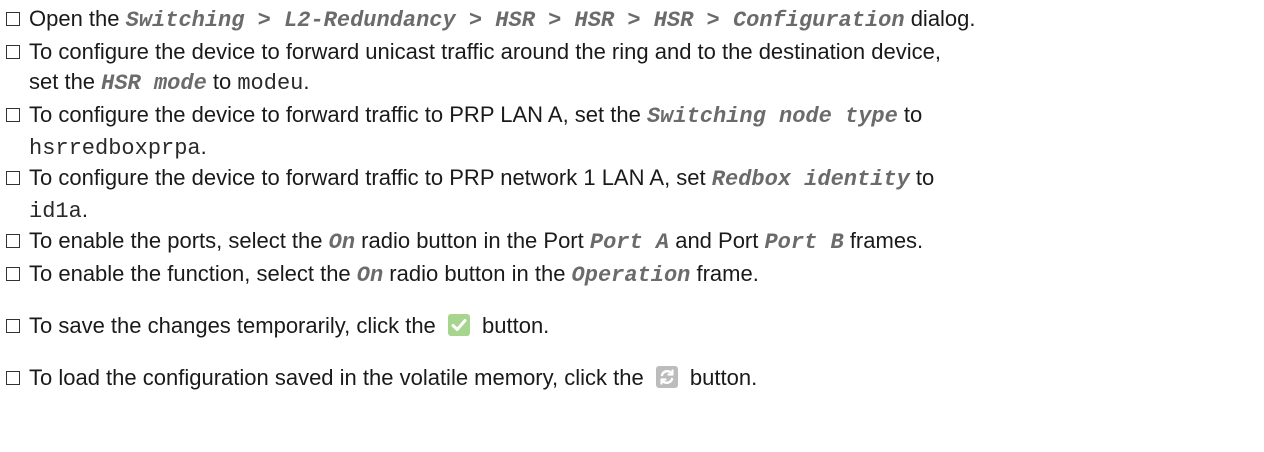  I want to click on field-hsr-mode: HSR mode, so click(154, 83).